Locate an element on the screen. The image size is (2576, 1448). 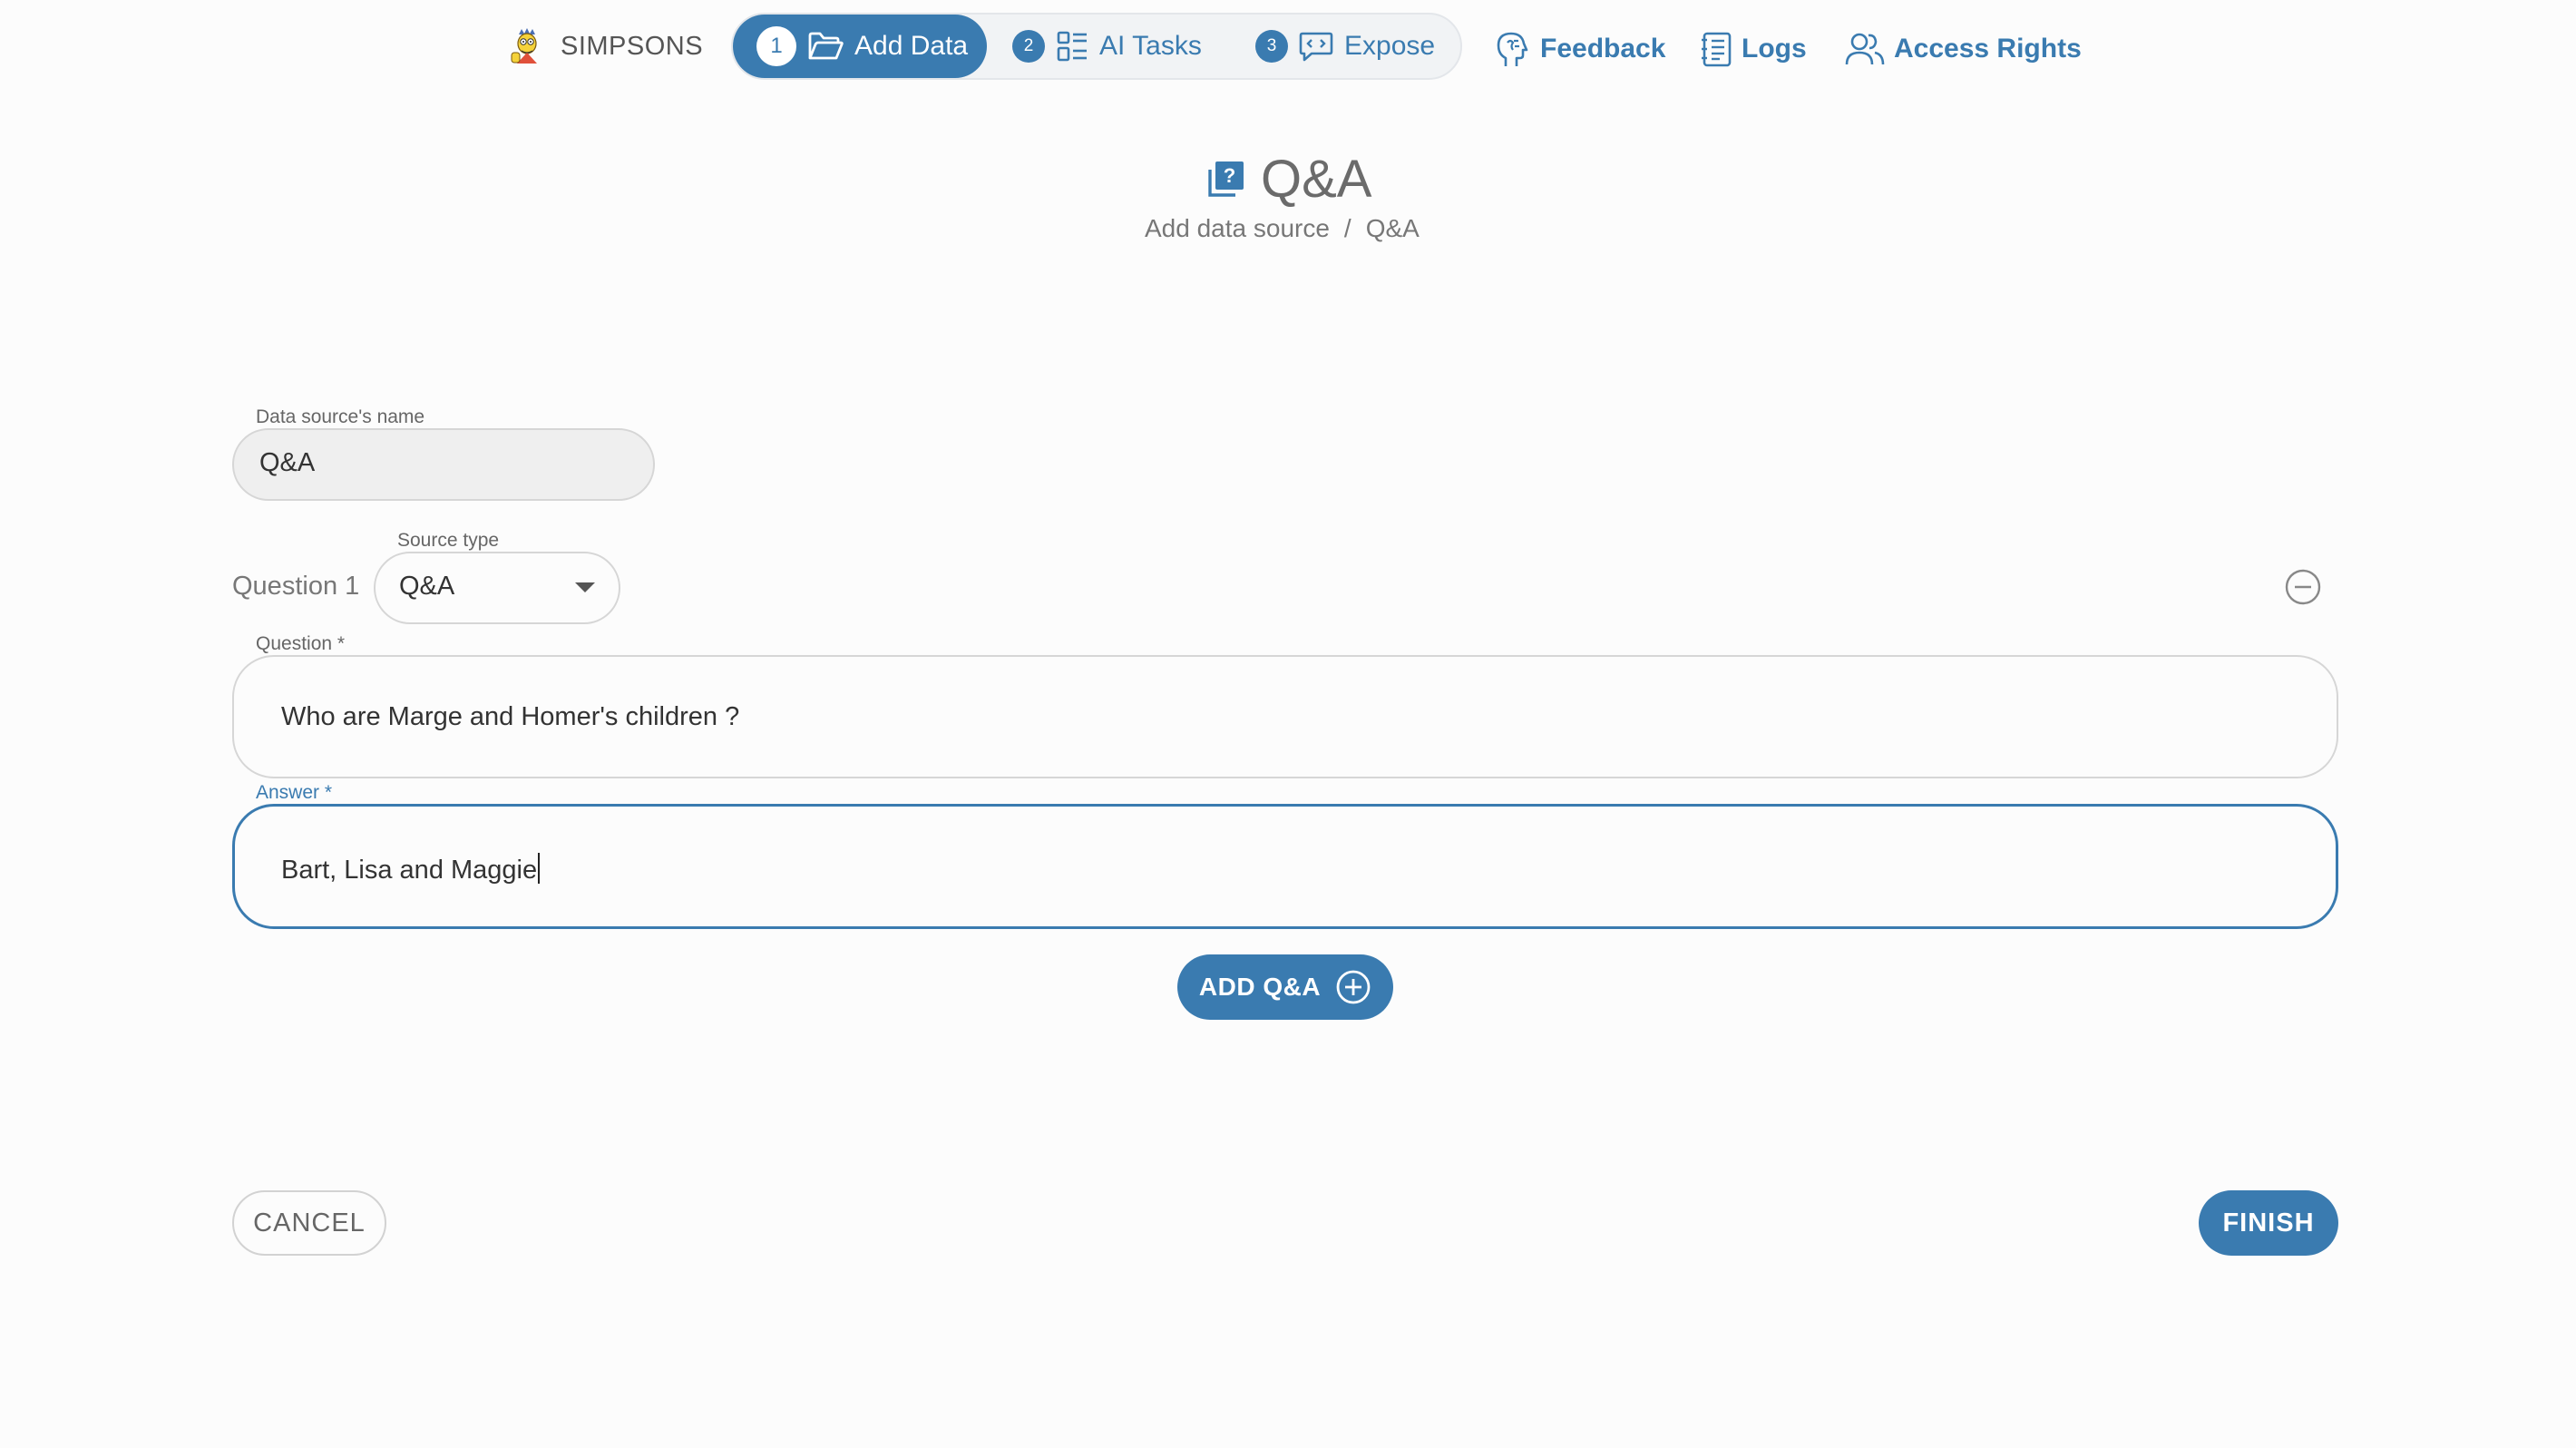
question-value: Who are Marge and Homer's children ? is located at coordinates (510, 717).